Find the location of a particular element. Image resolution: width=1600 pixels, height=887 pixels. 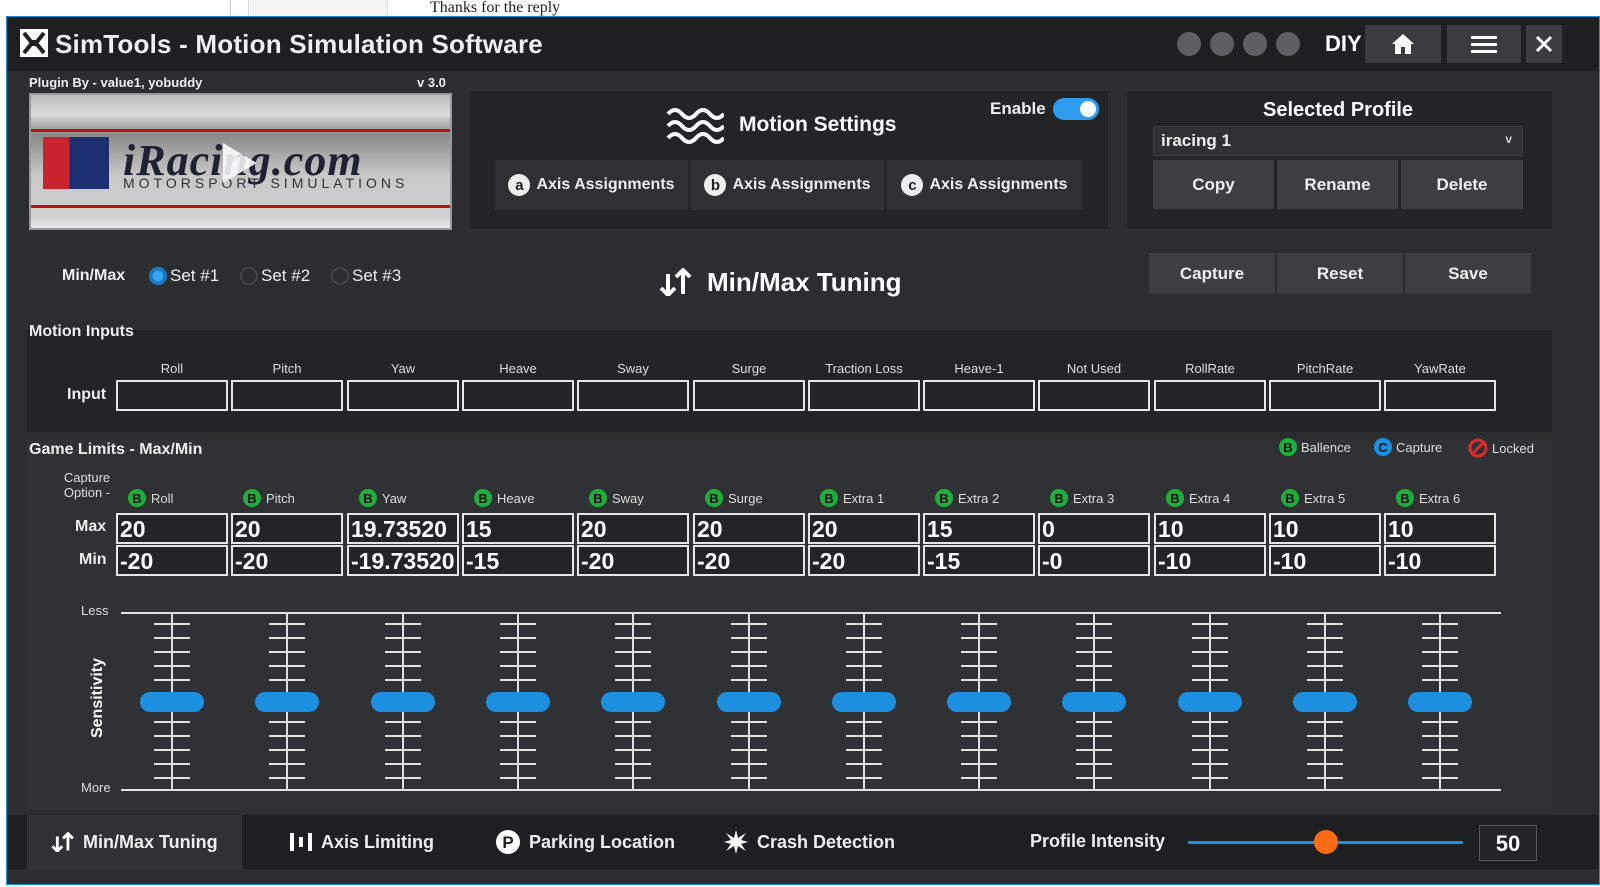

settings-gear-icon is located at coordinates (1222, 44).